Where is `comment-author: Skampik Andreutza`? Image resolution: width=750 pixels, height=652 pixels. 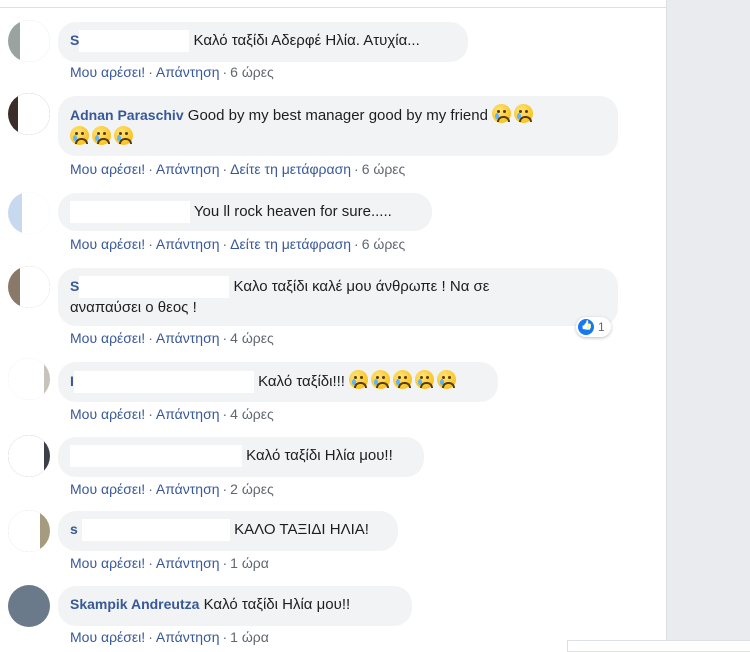 comment-author: Skampik Andreutza is located at coordinates (134, 604).